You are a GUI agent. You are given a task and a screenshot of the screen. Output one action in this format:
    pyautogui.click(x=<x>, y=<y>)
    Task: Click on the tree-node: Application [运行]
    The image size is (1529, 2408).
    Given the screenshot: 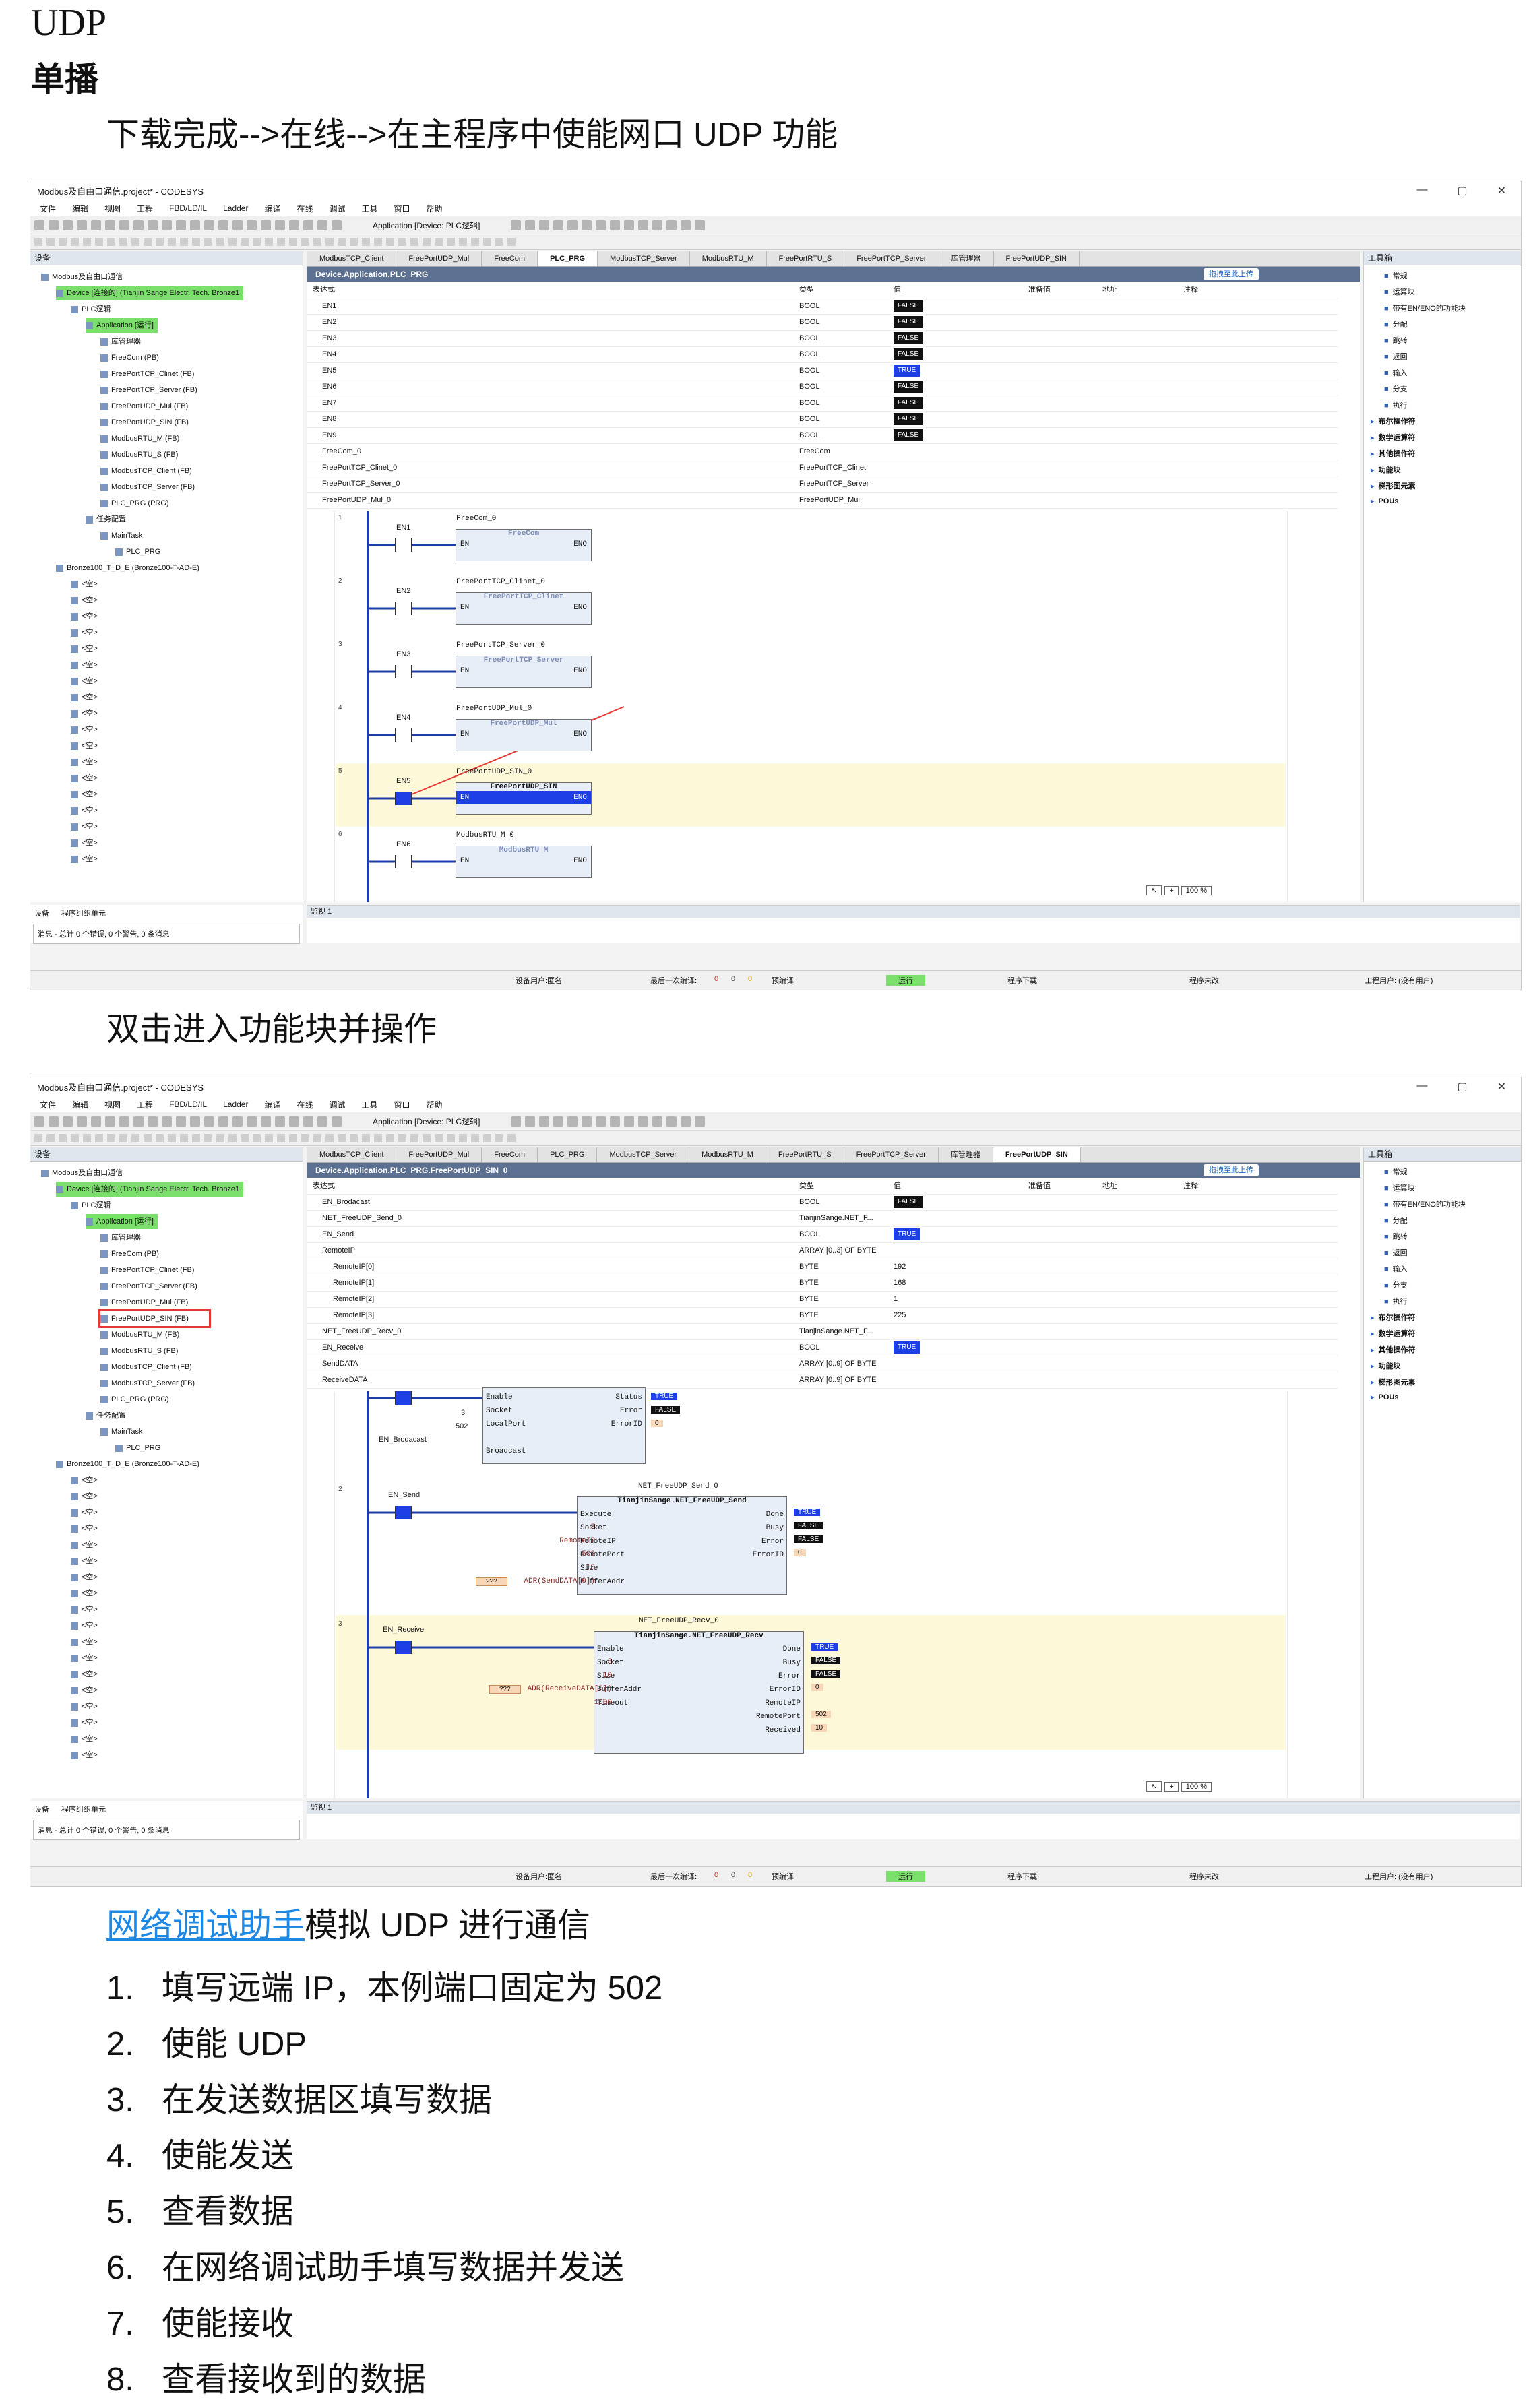 What is the action you would take?
    pyautogui.click(x=122, y=325)
    